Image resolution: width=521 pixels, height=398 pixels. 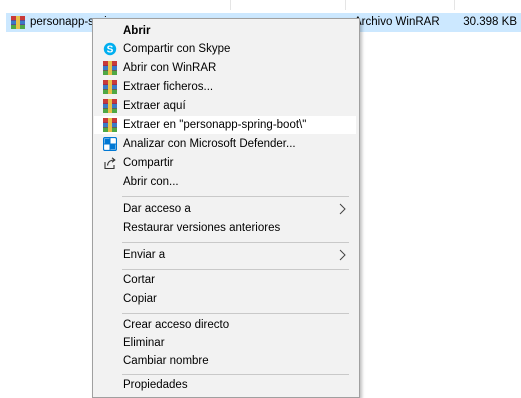 I want to click on menu-item-dar-acceso: Dar acceso a, so click(x=225, y=209).